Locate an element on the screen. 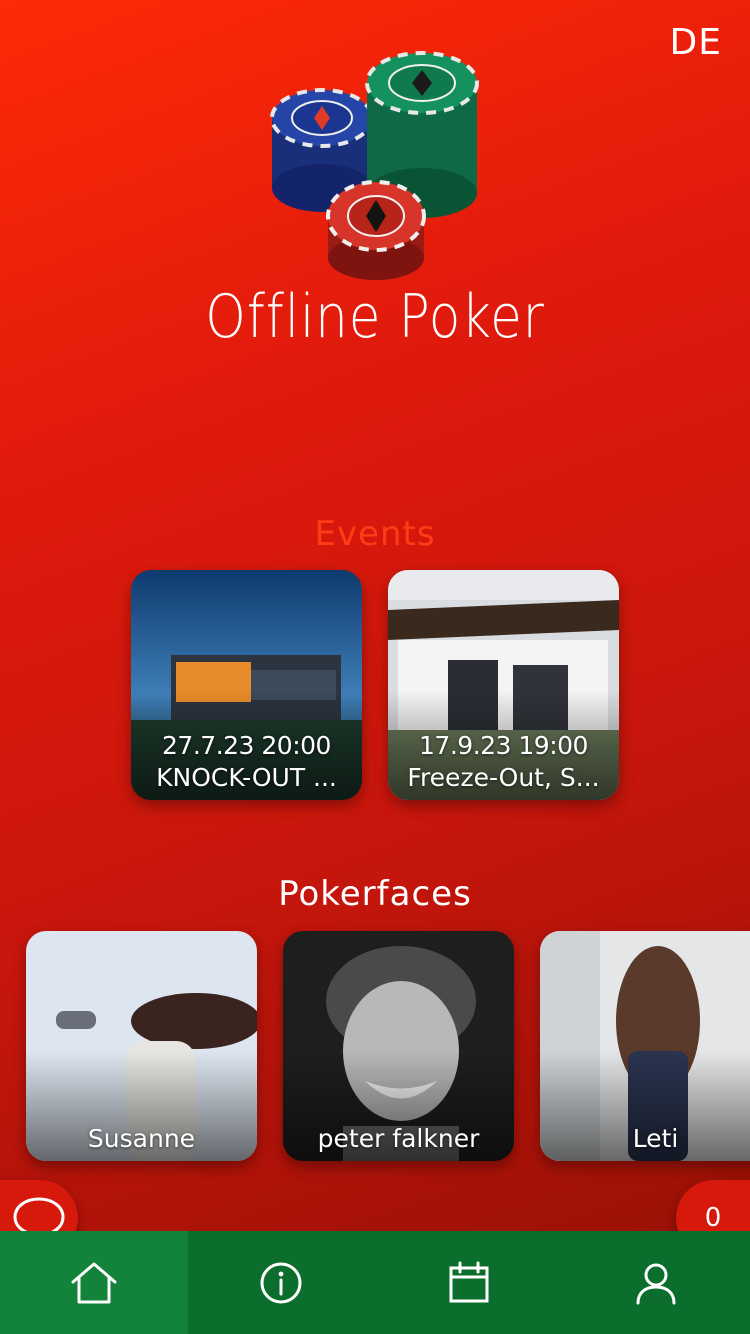  pokerface-card: Susanne is located at coordinates (141, 1046).